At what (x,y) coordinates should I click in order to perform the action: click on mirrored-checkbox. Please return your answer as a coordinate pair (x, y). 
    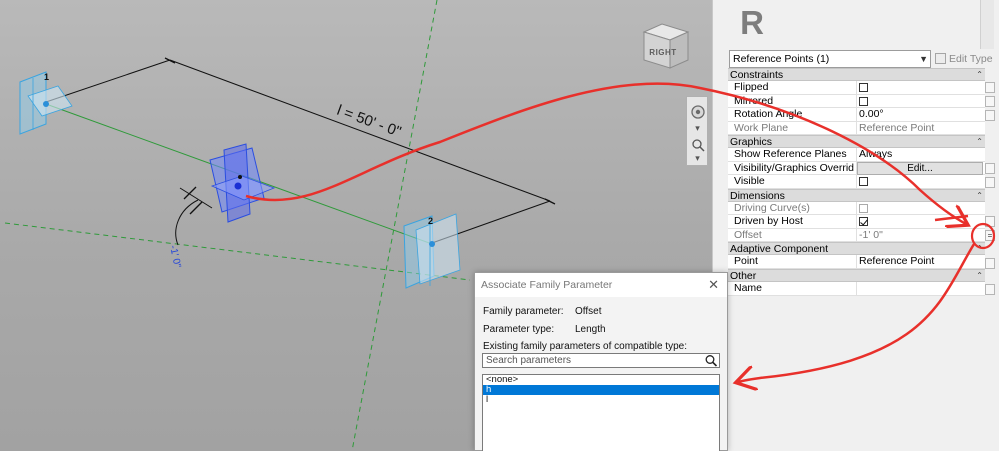
    Looking at the image, I should click on (863, 101).